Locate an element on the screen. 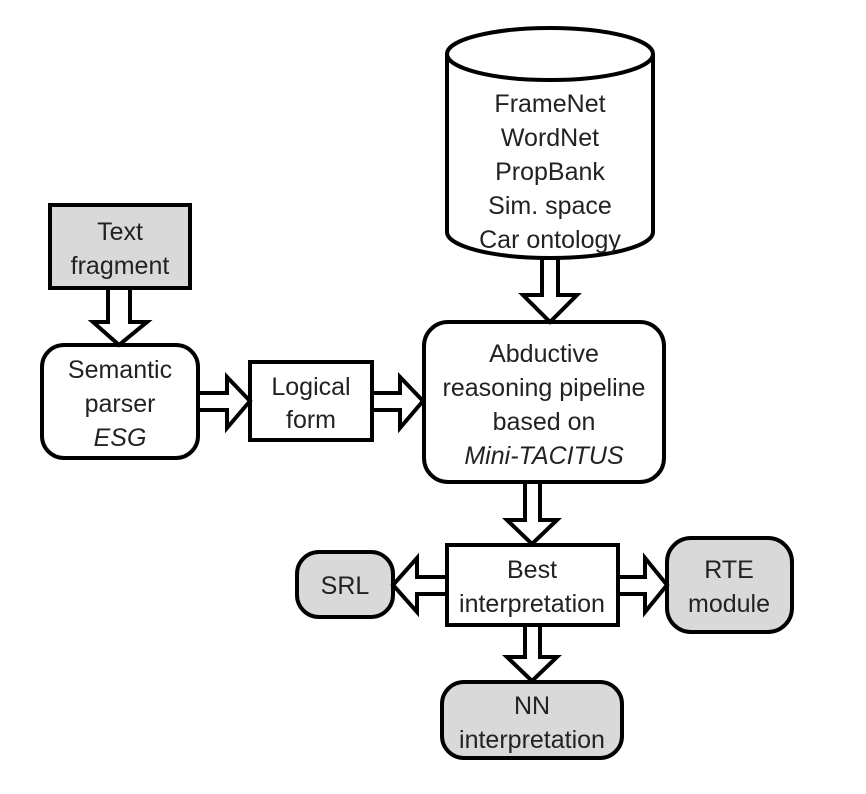  text-fragment-line1: Text is located at coordinates (120, 232).